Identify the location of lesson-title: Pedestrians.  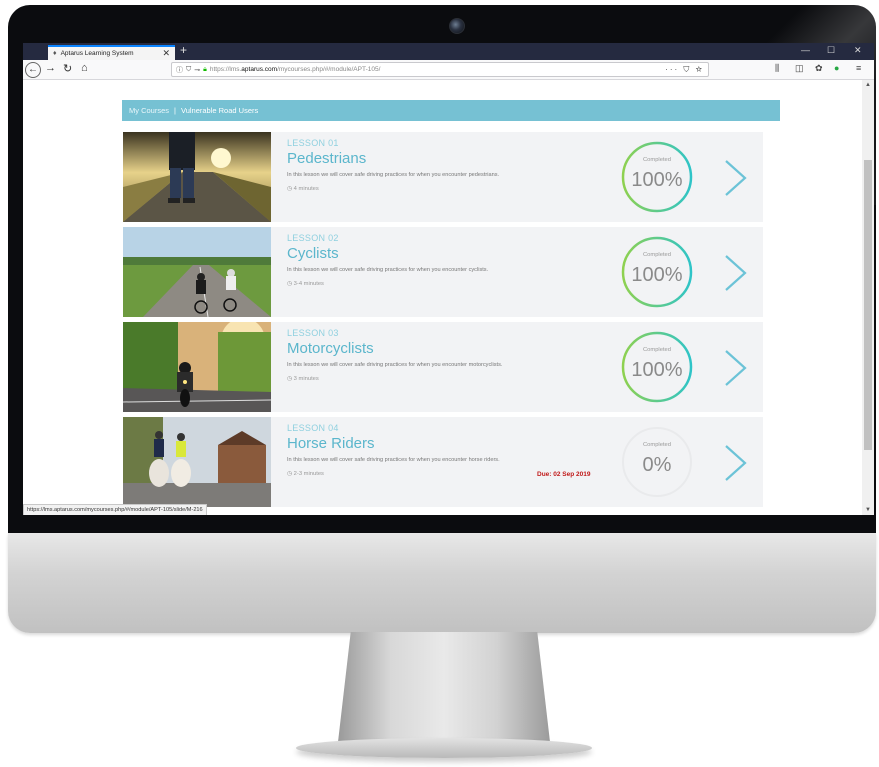
(326, 158).